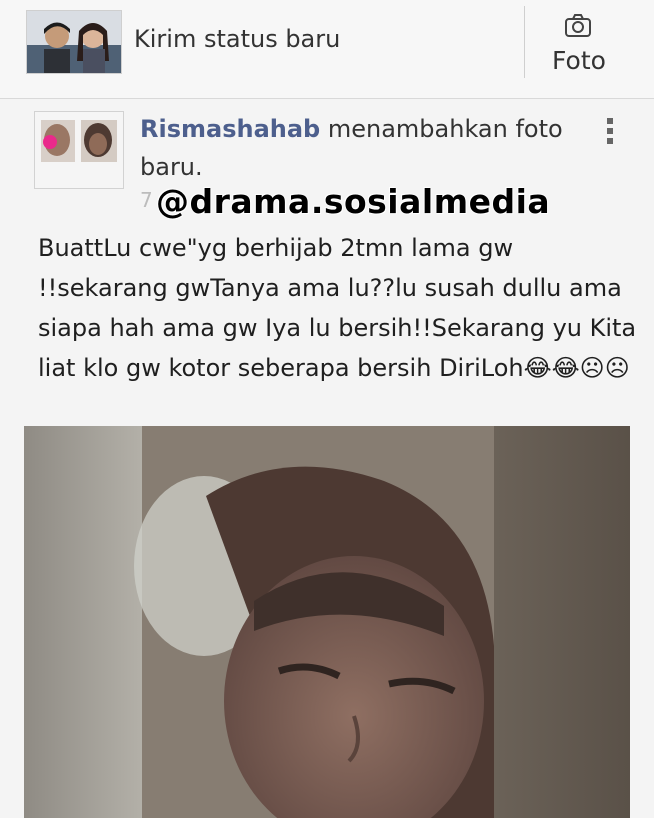  Describe the element at coordinates (230, 129) in the screenshot. I see `post-author-name: Rismashahab` at that location.